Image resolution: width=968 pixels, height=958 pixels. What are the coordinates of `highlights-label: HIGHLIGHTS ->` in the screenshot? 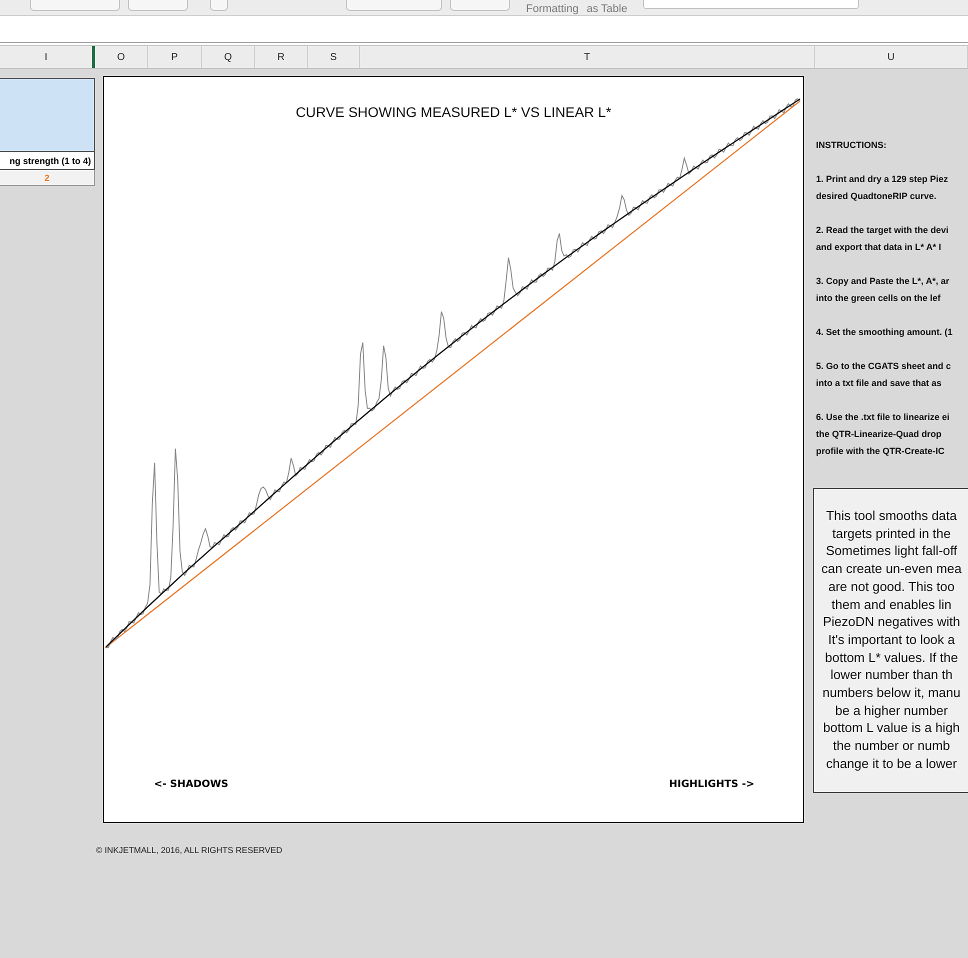 It's located at (711, 784).